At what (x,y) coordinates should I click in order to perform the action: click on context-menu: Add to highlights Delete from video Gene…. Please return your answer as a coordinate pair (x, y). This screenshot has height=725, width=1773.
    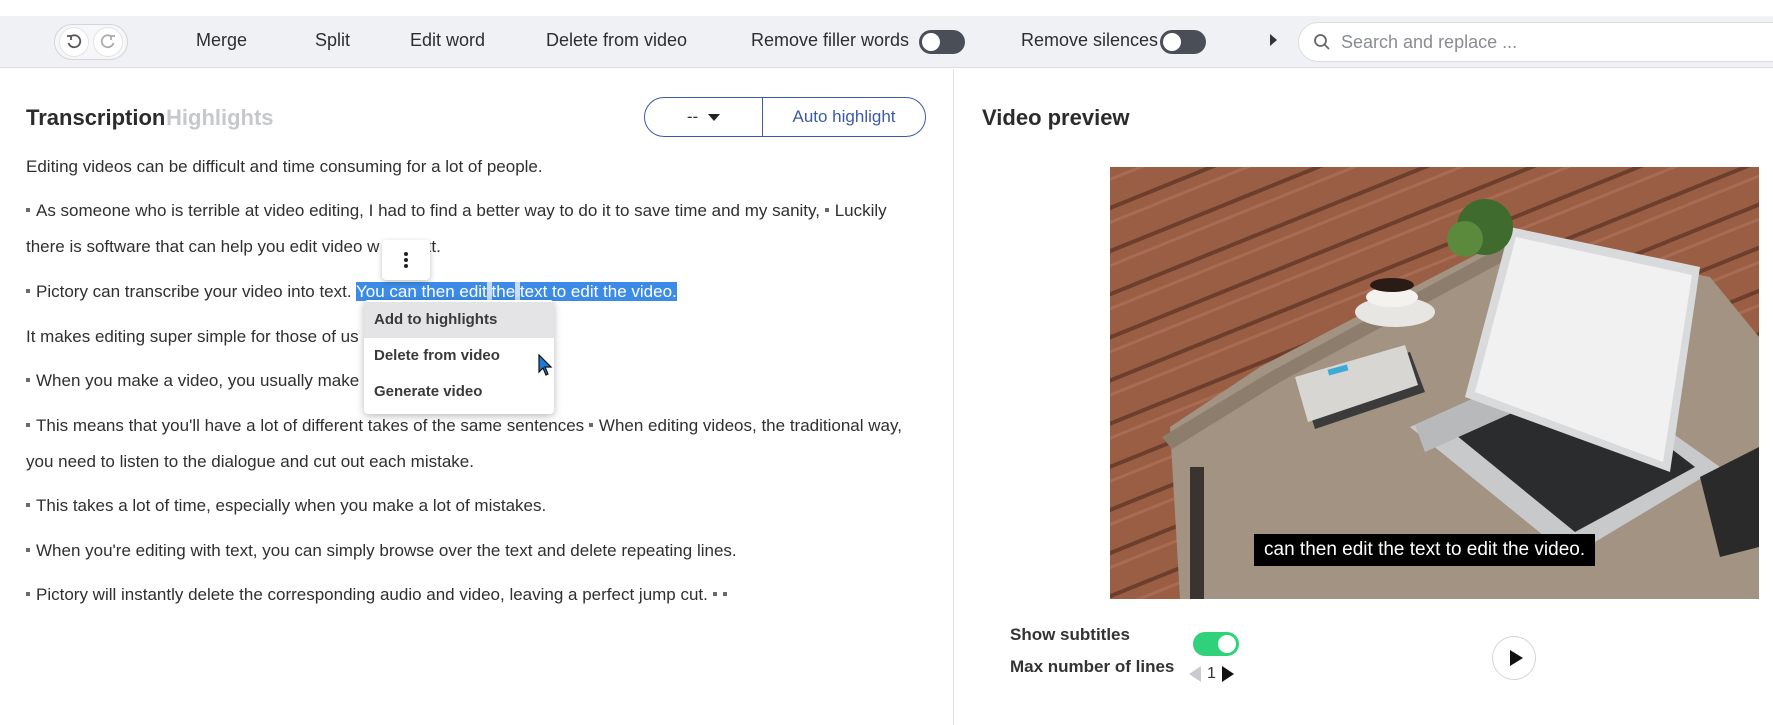
    Looking at the image, I should click on (459, 357).